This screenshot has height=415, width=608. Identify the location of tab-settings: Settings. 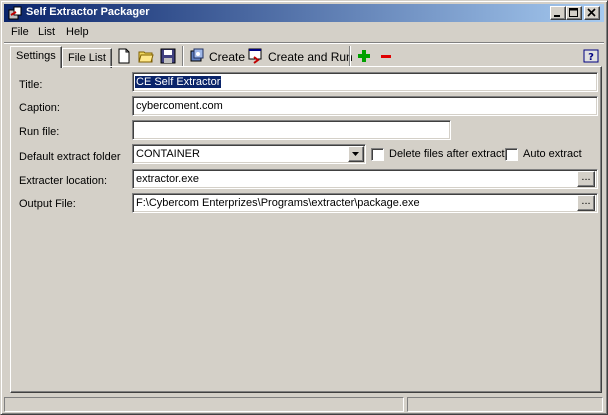
(36, 57).